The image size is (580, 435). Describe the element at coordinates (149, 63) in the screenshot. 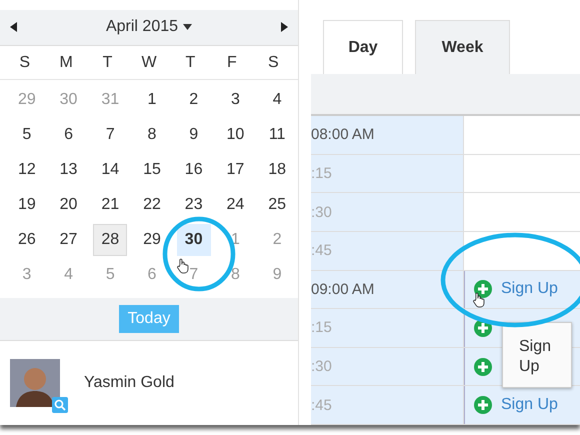

I see `weekday-label: W` at that location.